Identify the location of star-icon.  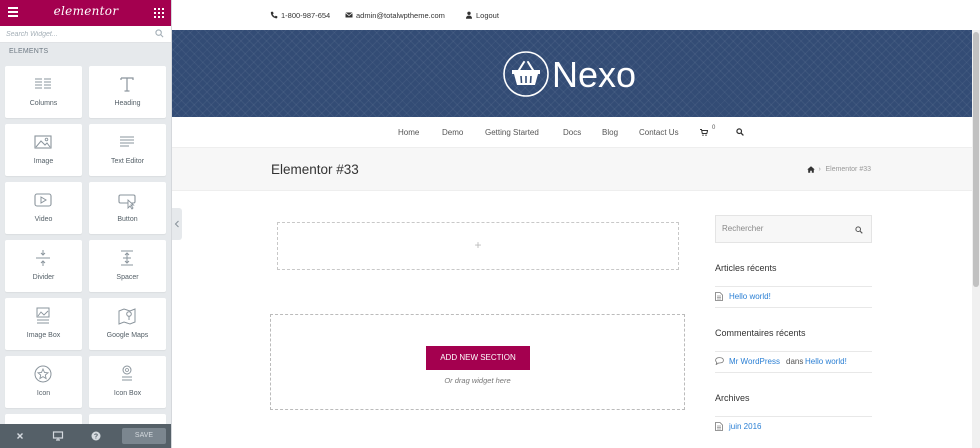
(43, 374).